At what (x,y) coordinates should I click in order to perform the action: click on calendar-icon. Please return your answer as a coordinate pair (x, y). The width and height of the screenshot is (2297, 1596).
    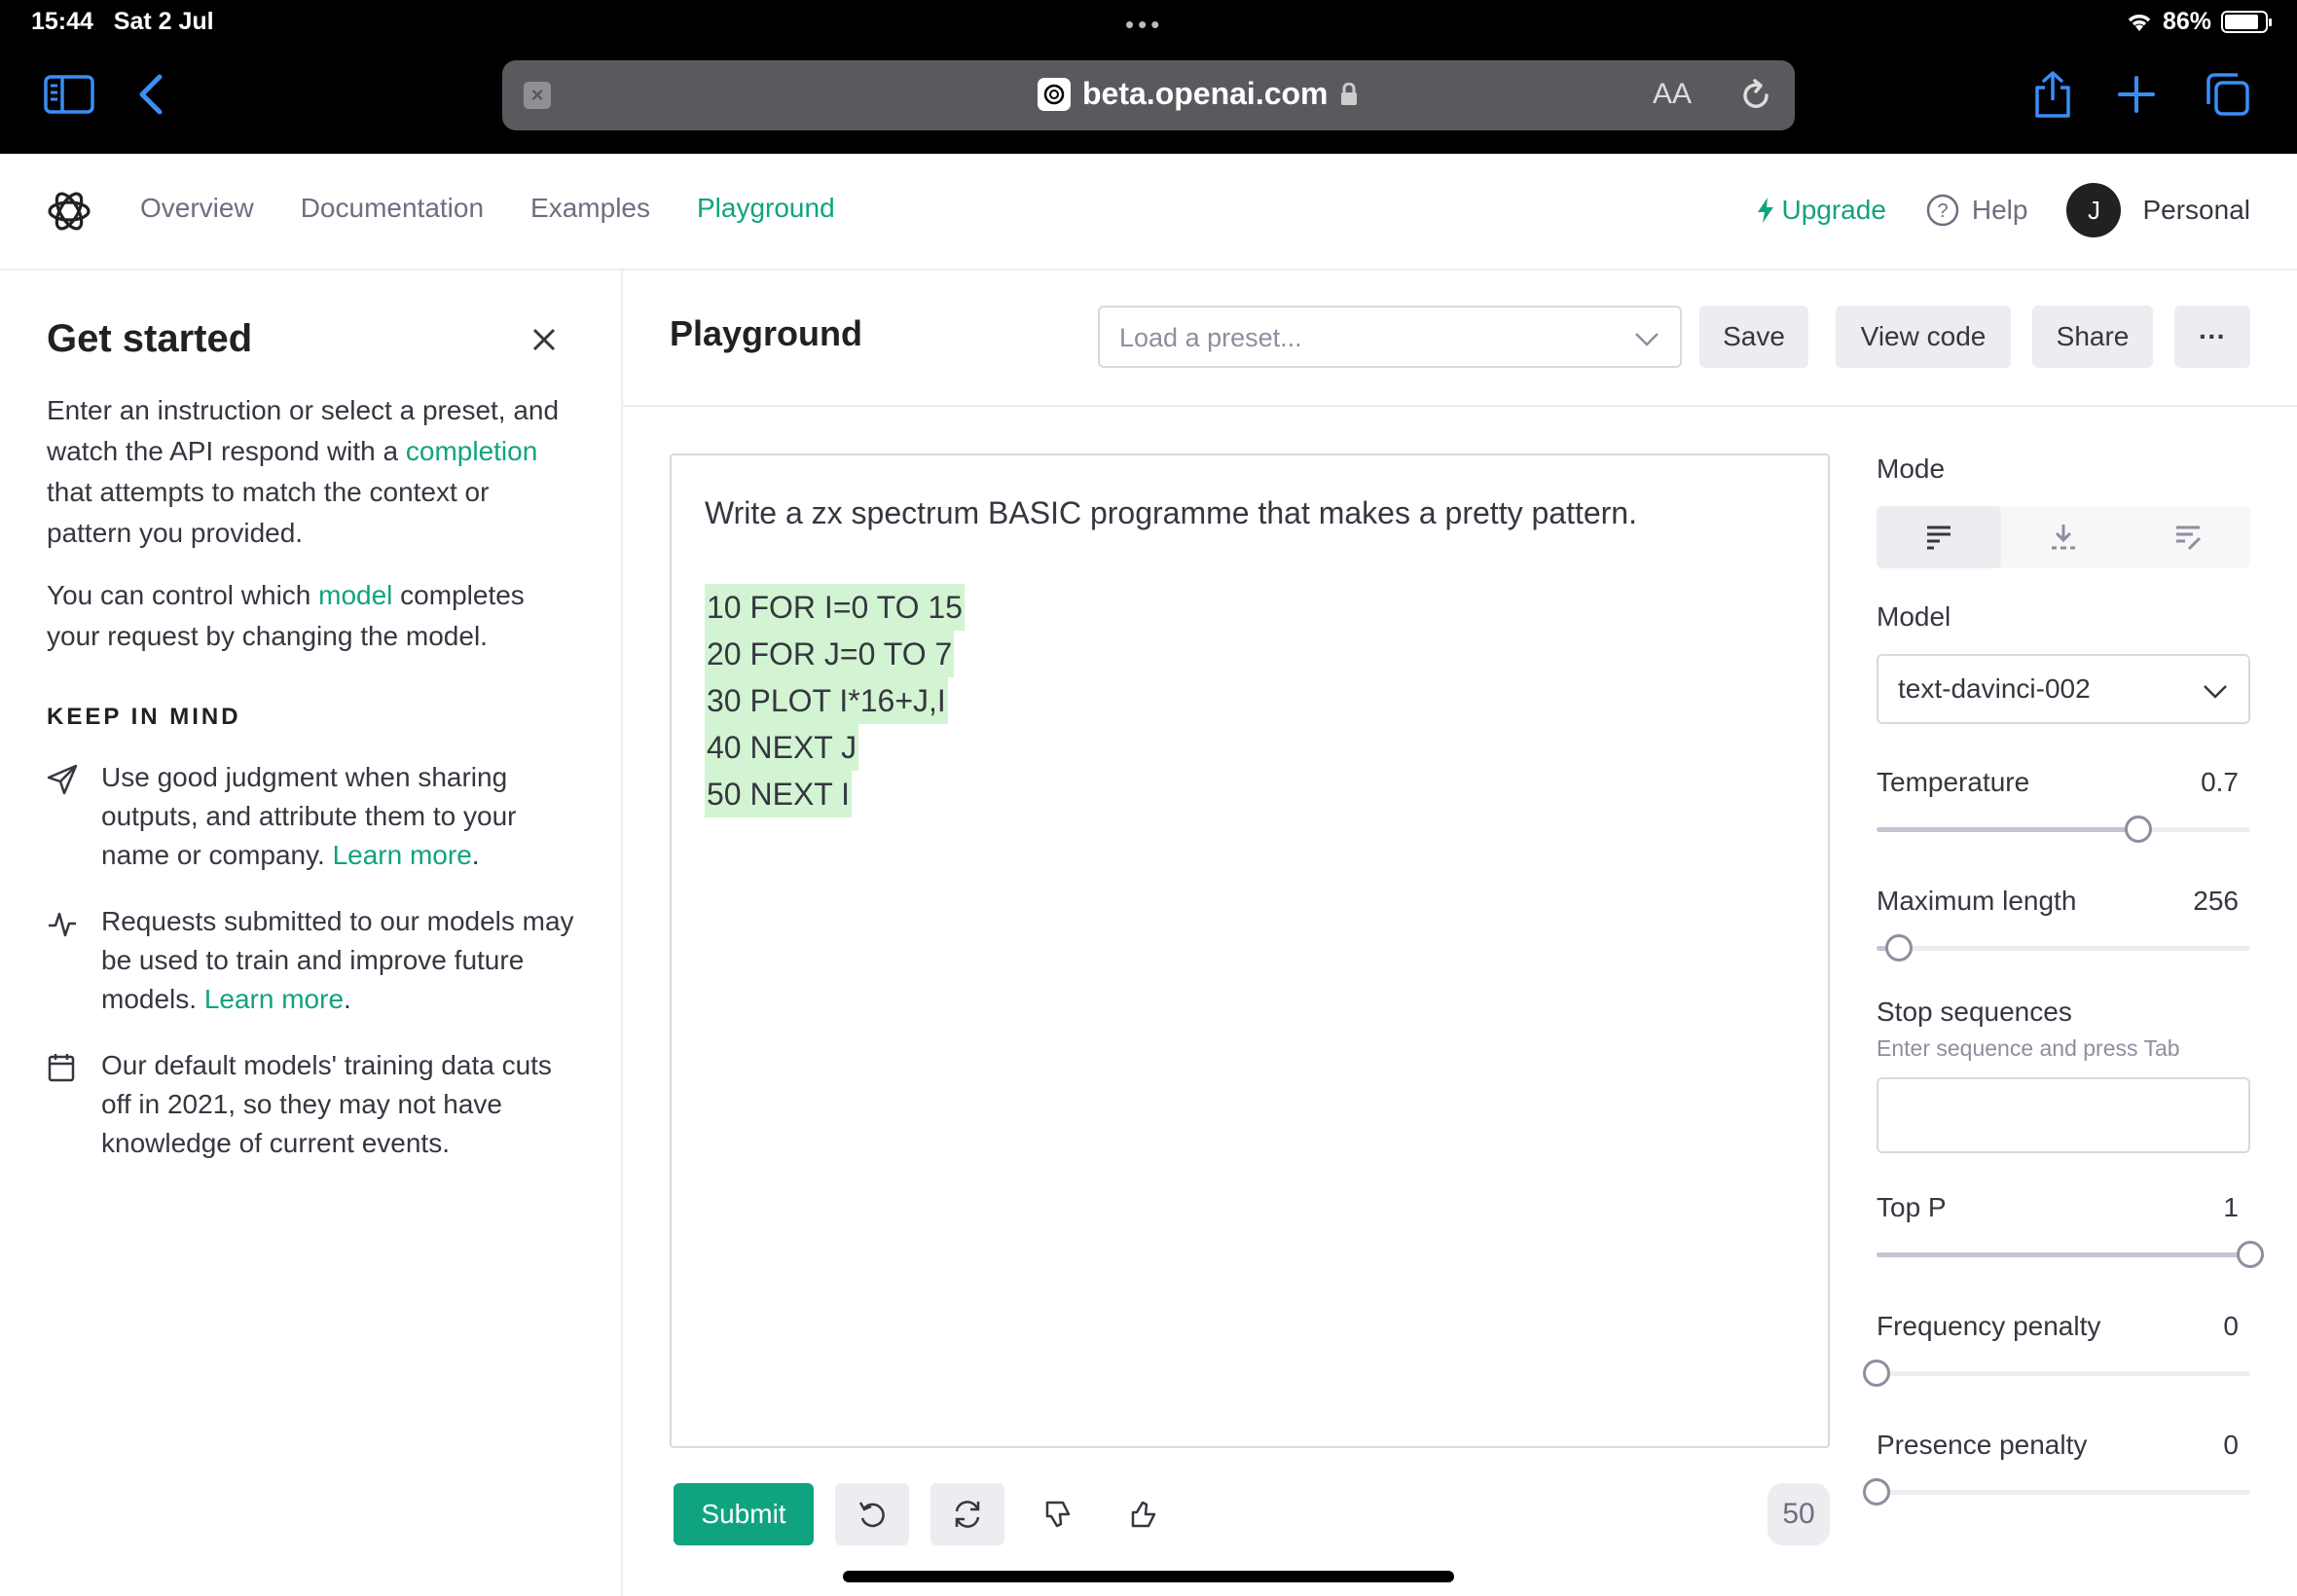
    Looking at the image, I should click on (63, 1104).